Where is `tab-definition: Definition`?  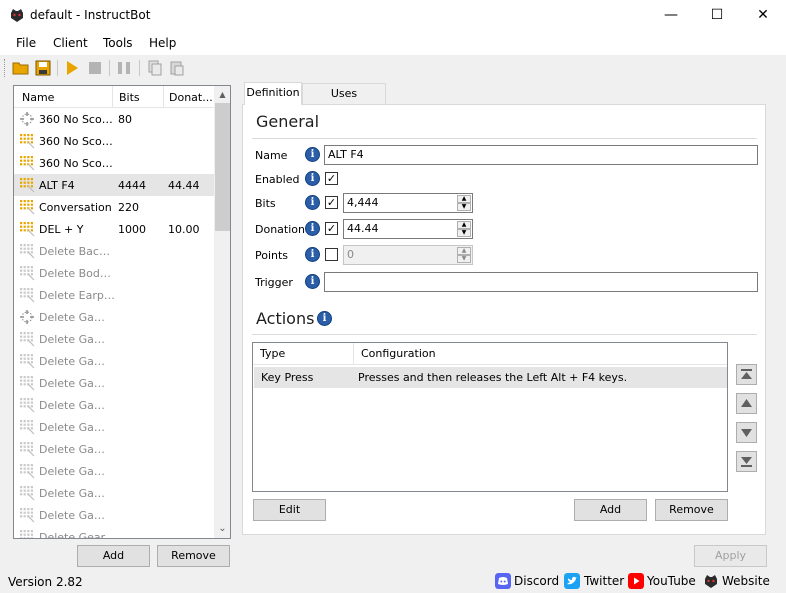
tab-definition: Definition is located at coordinates (273, 93).